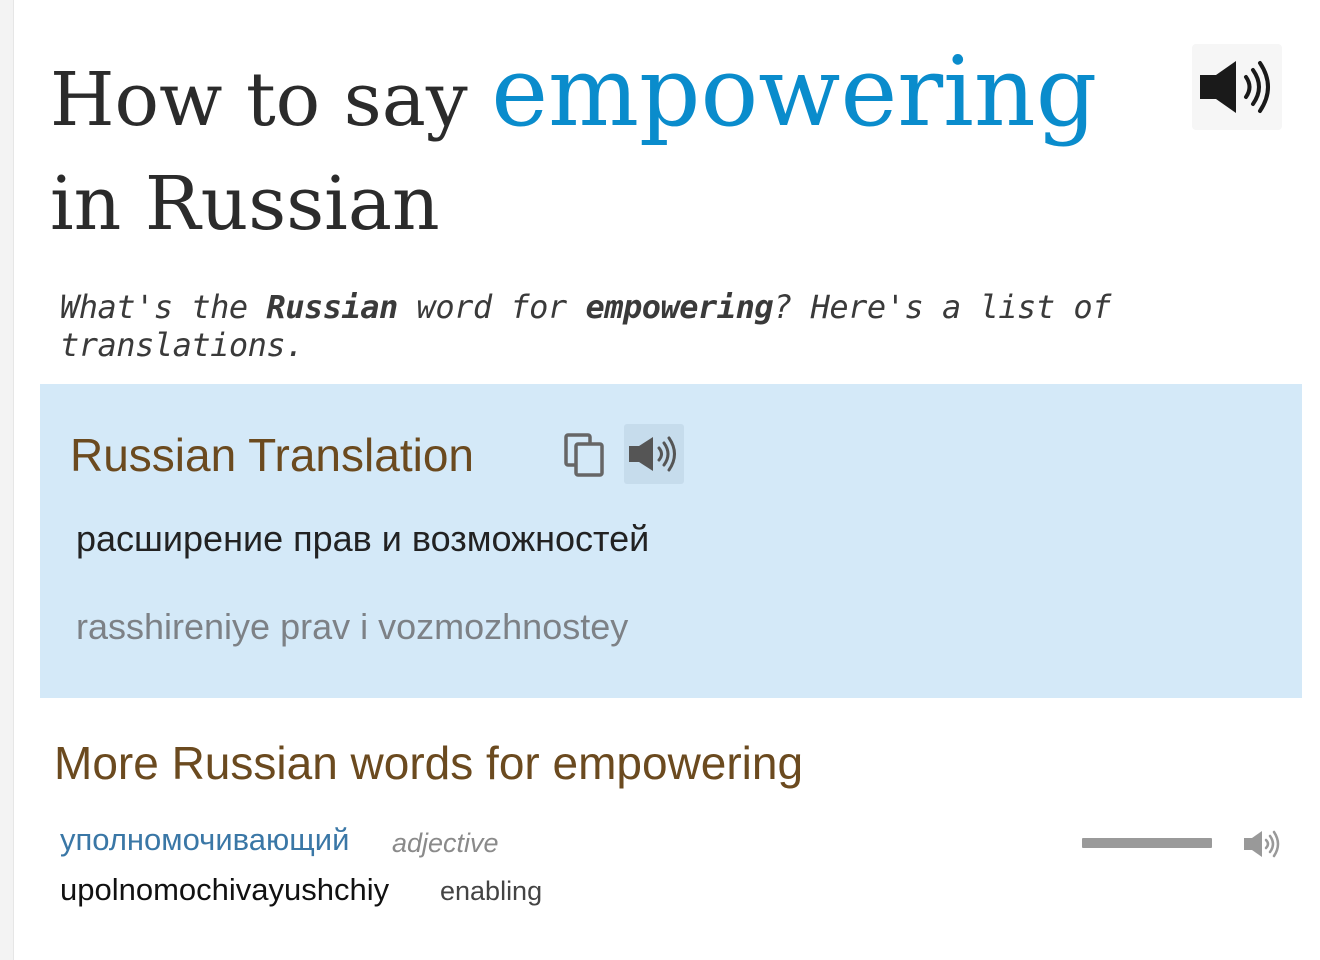 The image size is (1320, 960). What do you see at coordinates (7, 480) in the screenshot?
I see `left-border` at bounding box center [7, 480].